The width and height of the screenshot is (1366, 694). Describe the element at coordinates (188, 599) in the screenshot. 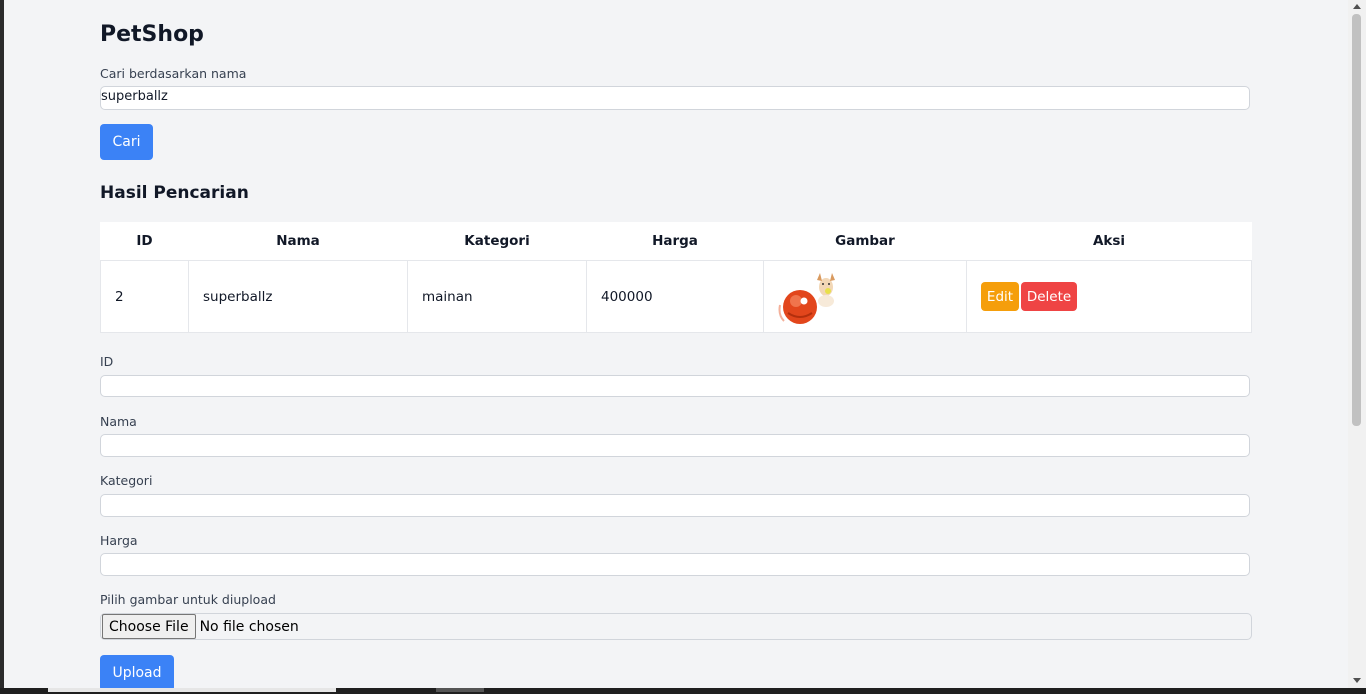

I see `file-label: Pilih gambar untuk diupload` at that location.